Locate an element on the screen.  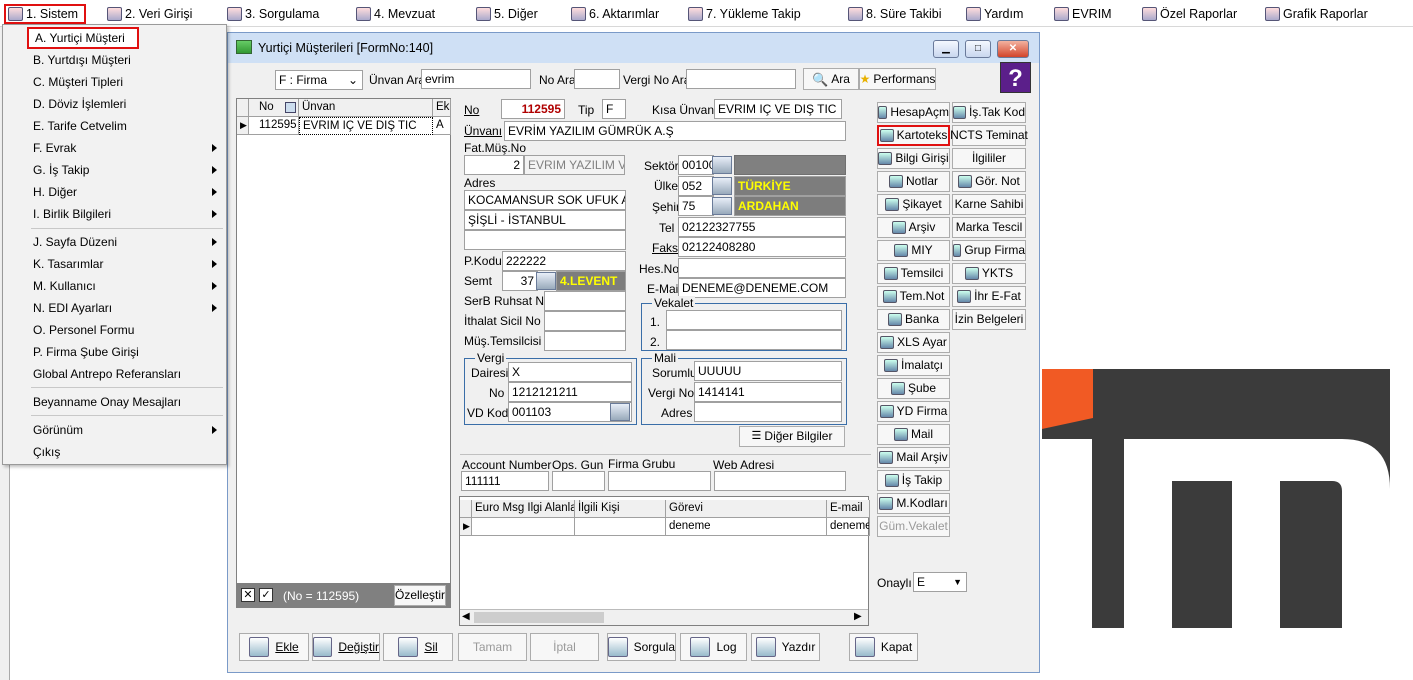
sysmenu-item-9: J. Sayfa Düzeni is located at coordinates (114, 242).